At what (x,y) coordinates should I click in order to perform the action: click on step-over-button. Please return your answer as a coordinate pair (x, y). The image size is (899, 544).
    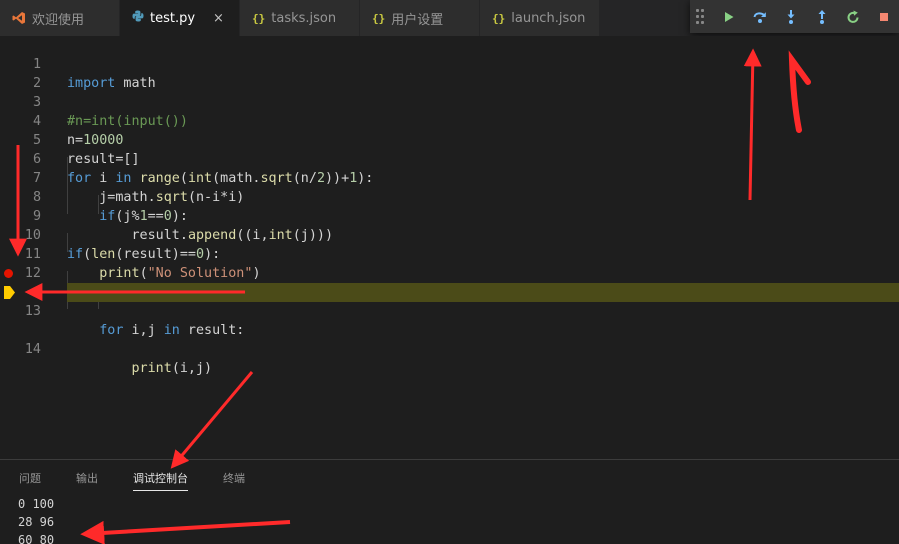
    Looking at the image, I should click on (760, 16).